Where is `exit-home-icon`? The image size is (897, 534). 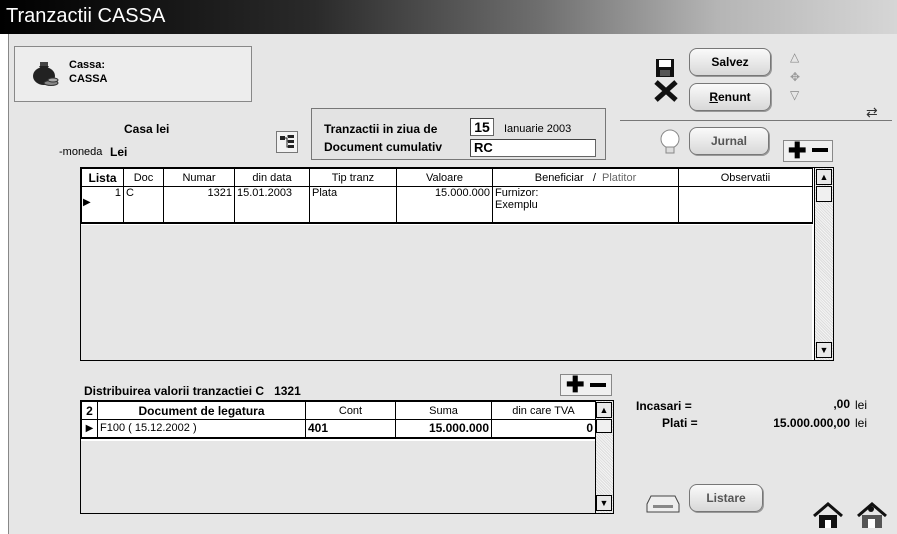 exit-home-icon is located at coordinates (872, 515).